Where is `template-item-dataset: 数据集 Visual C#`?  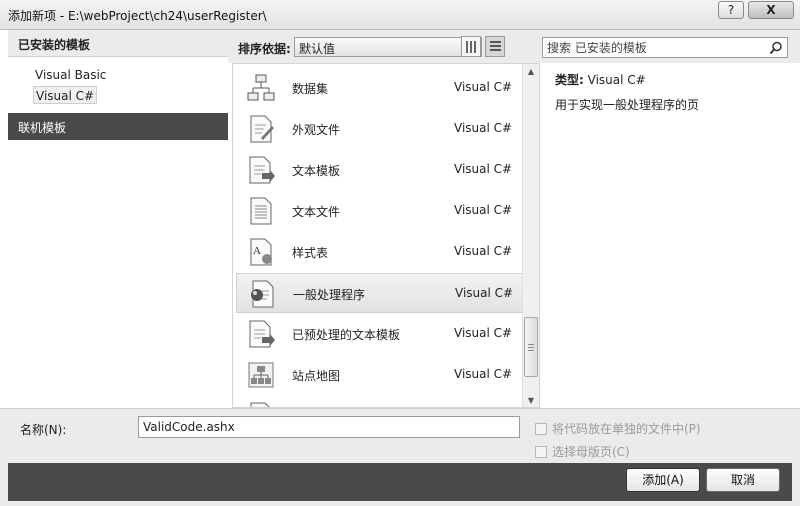
template-item-dataset: 数据集 Visual C# is located at coordinates (380, 88).